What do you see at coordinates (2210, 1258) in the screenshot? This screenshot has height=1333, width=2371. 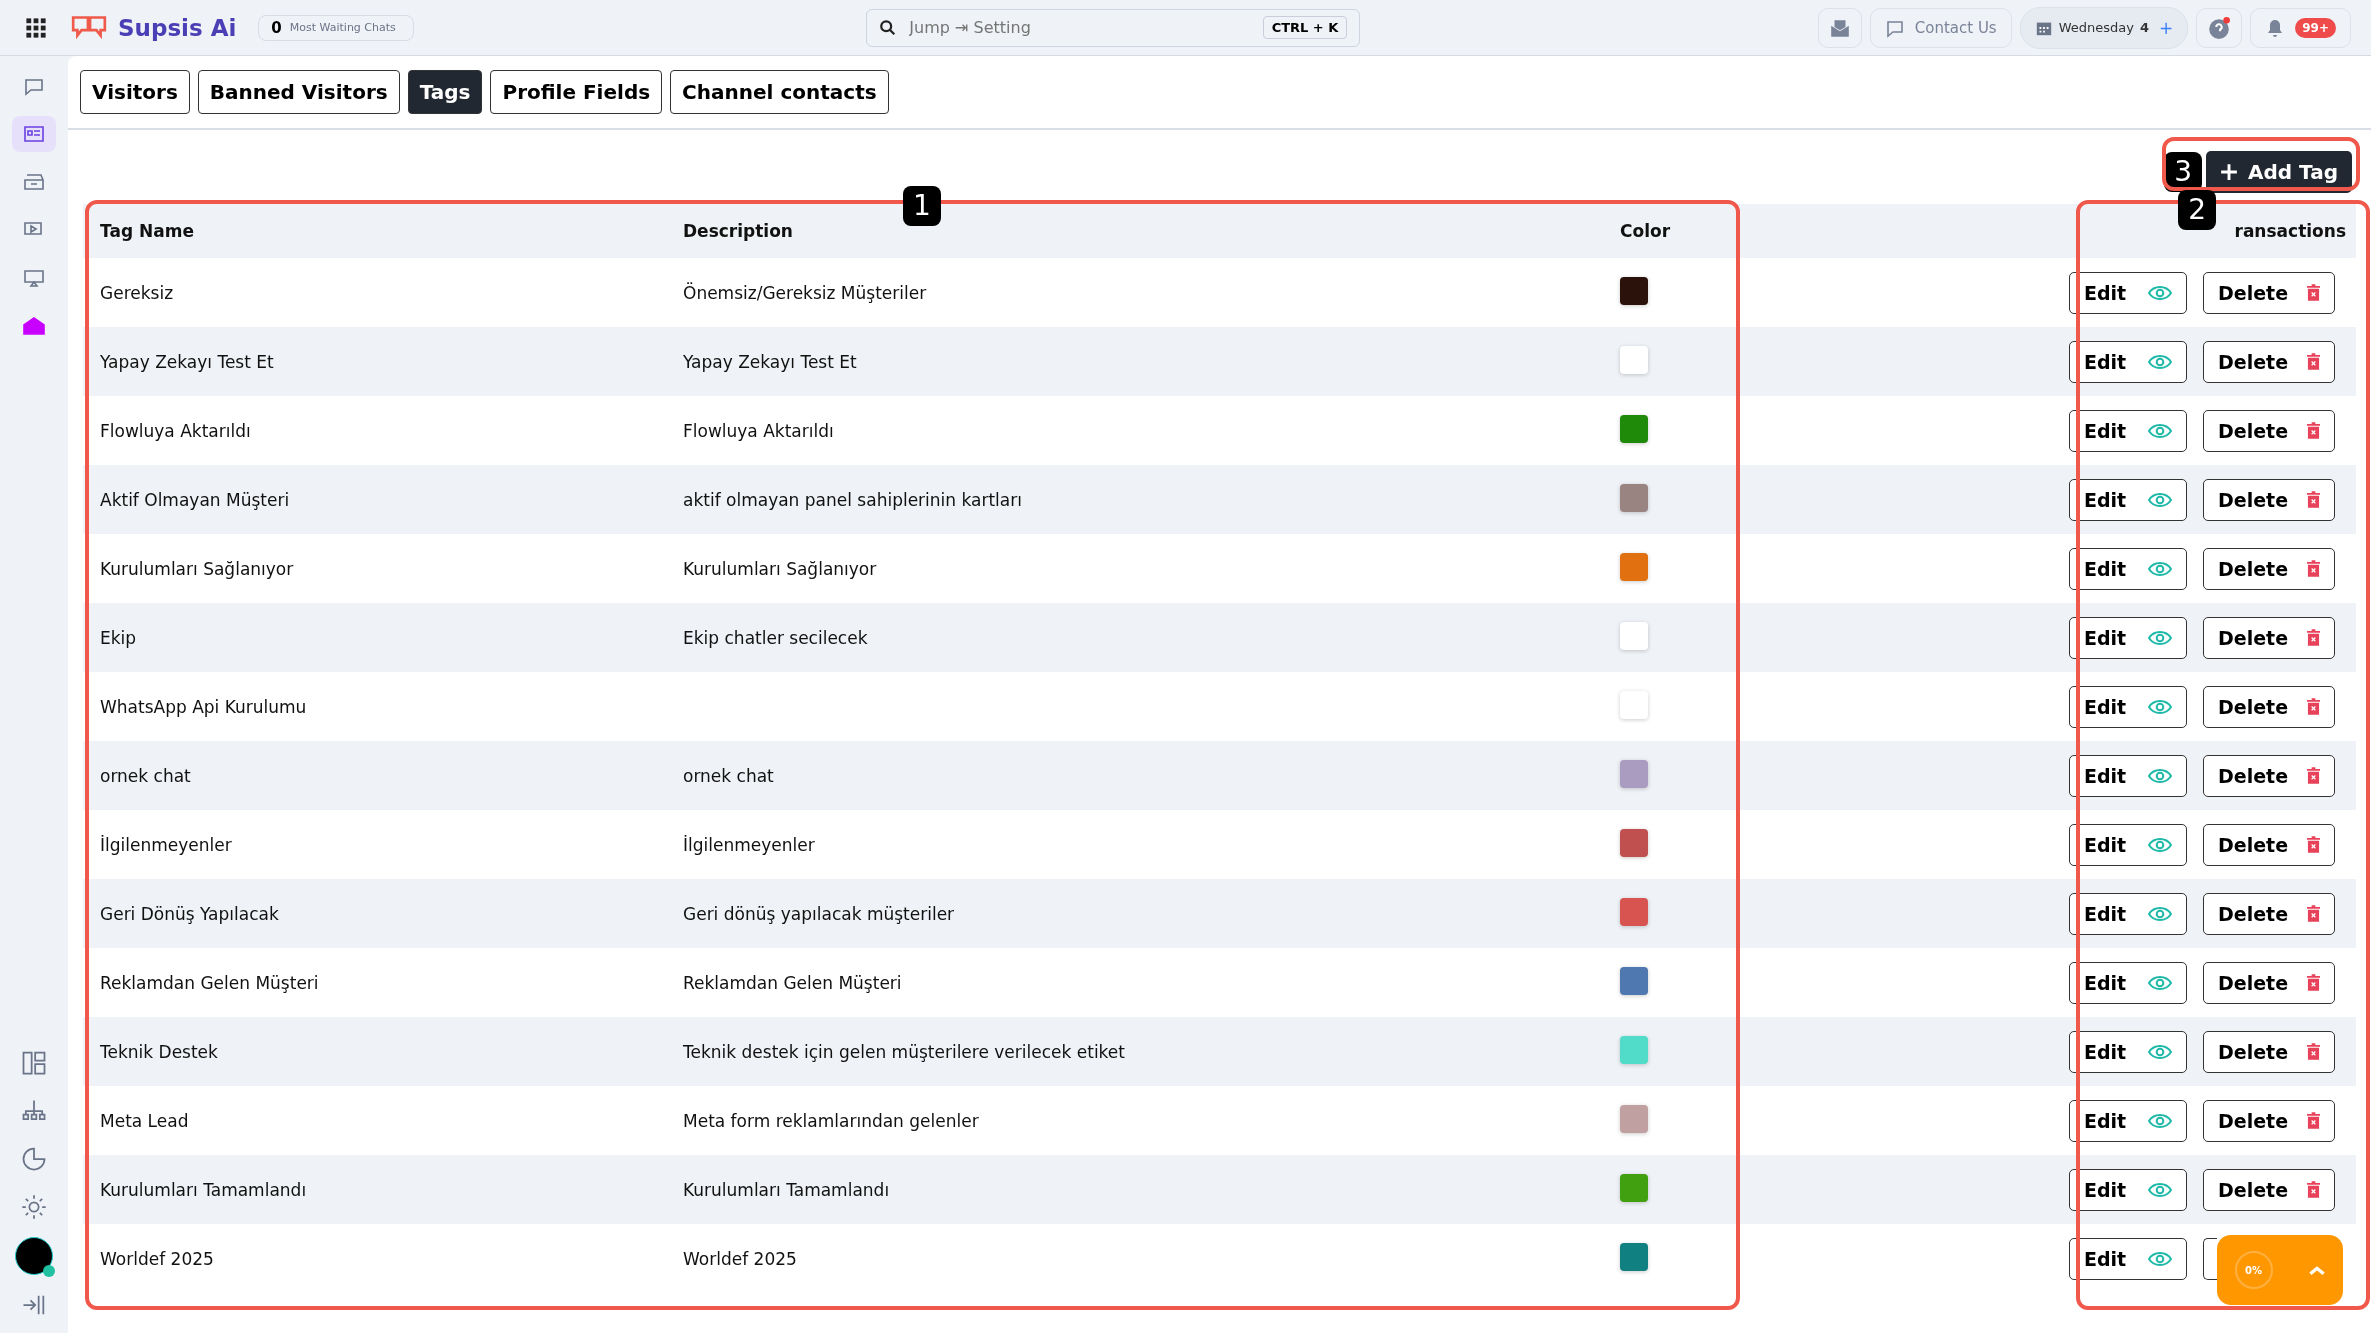 I see `delete-button` at bounding box center [2210, 1258].